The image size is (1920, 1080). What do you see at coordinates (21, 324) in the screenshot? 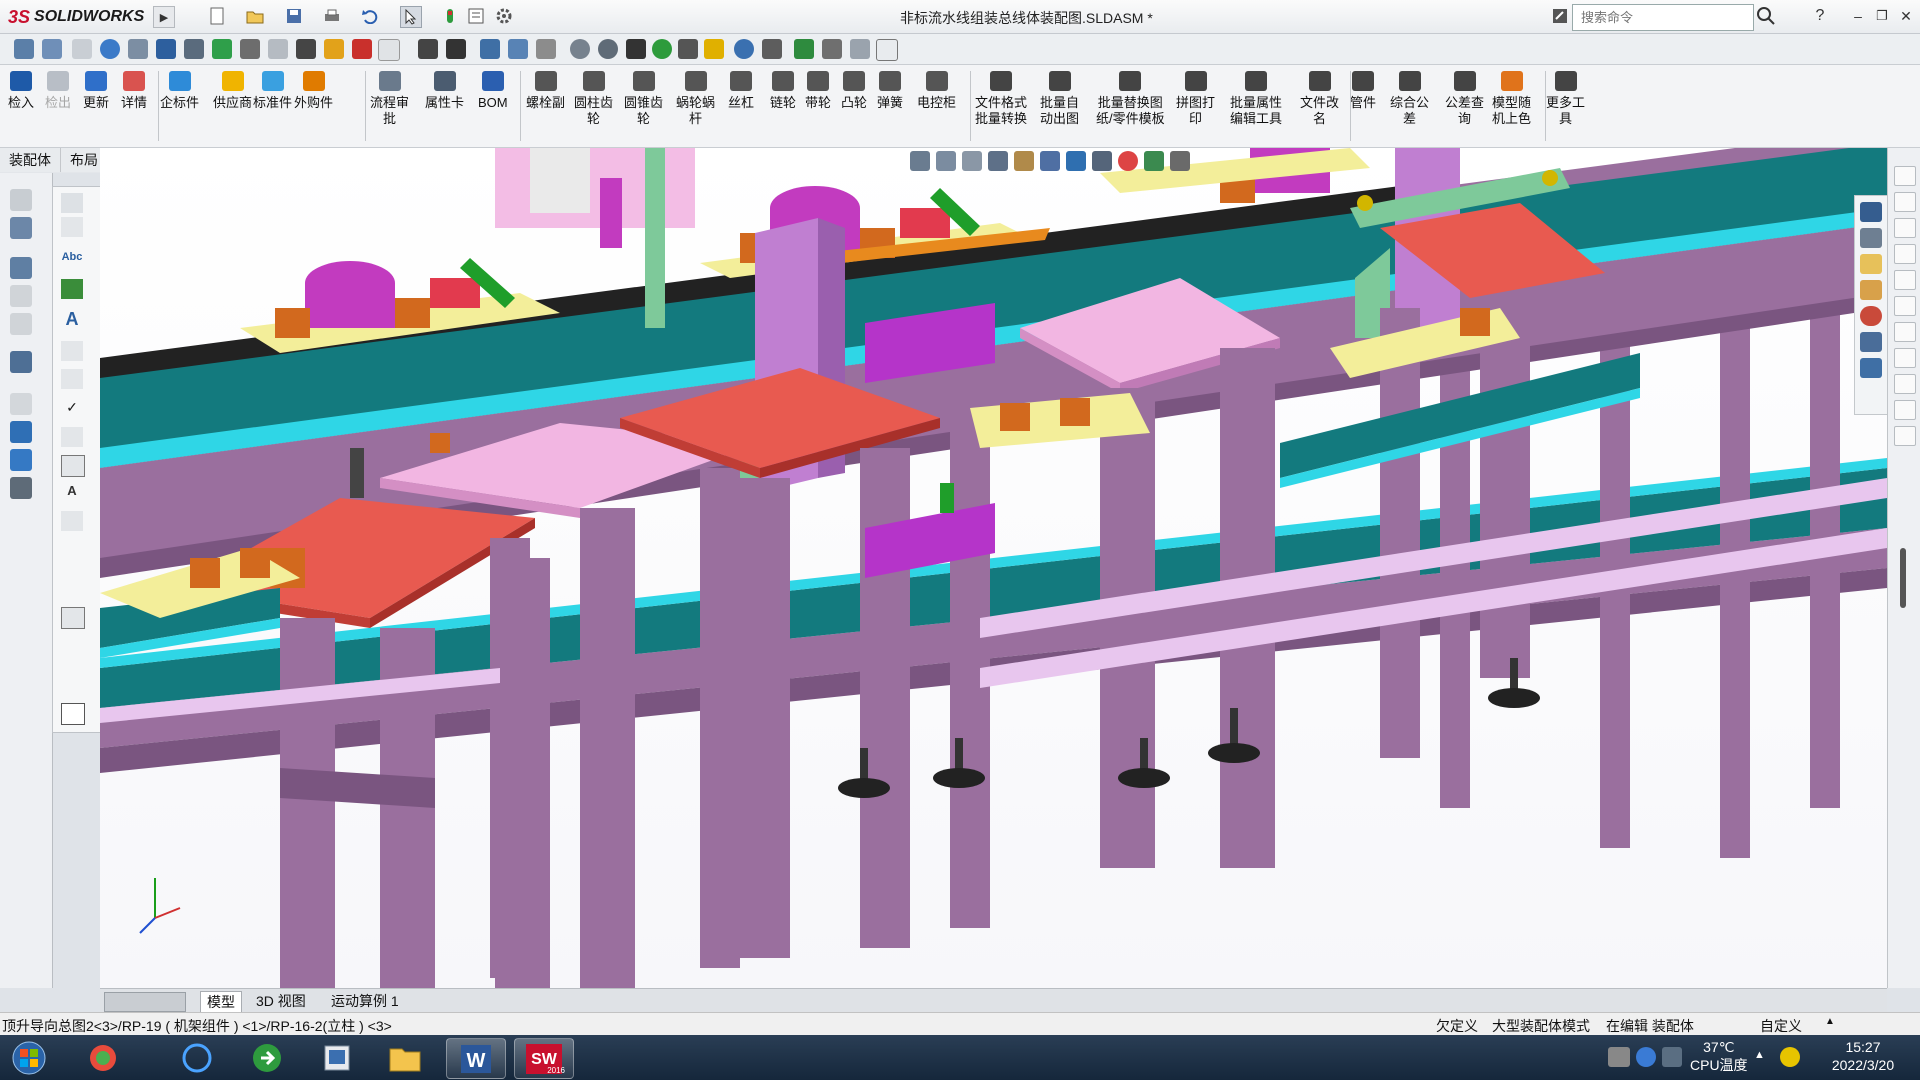
I see `display-manager-icon` at bounding box center [21, 324].